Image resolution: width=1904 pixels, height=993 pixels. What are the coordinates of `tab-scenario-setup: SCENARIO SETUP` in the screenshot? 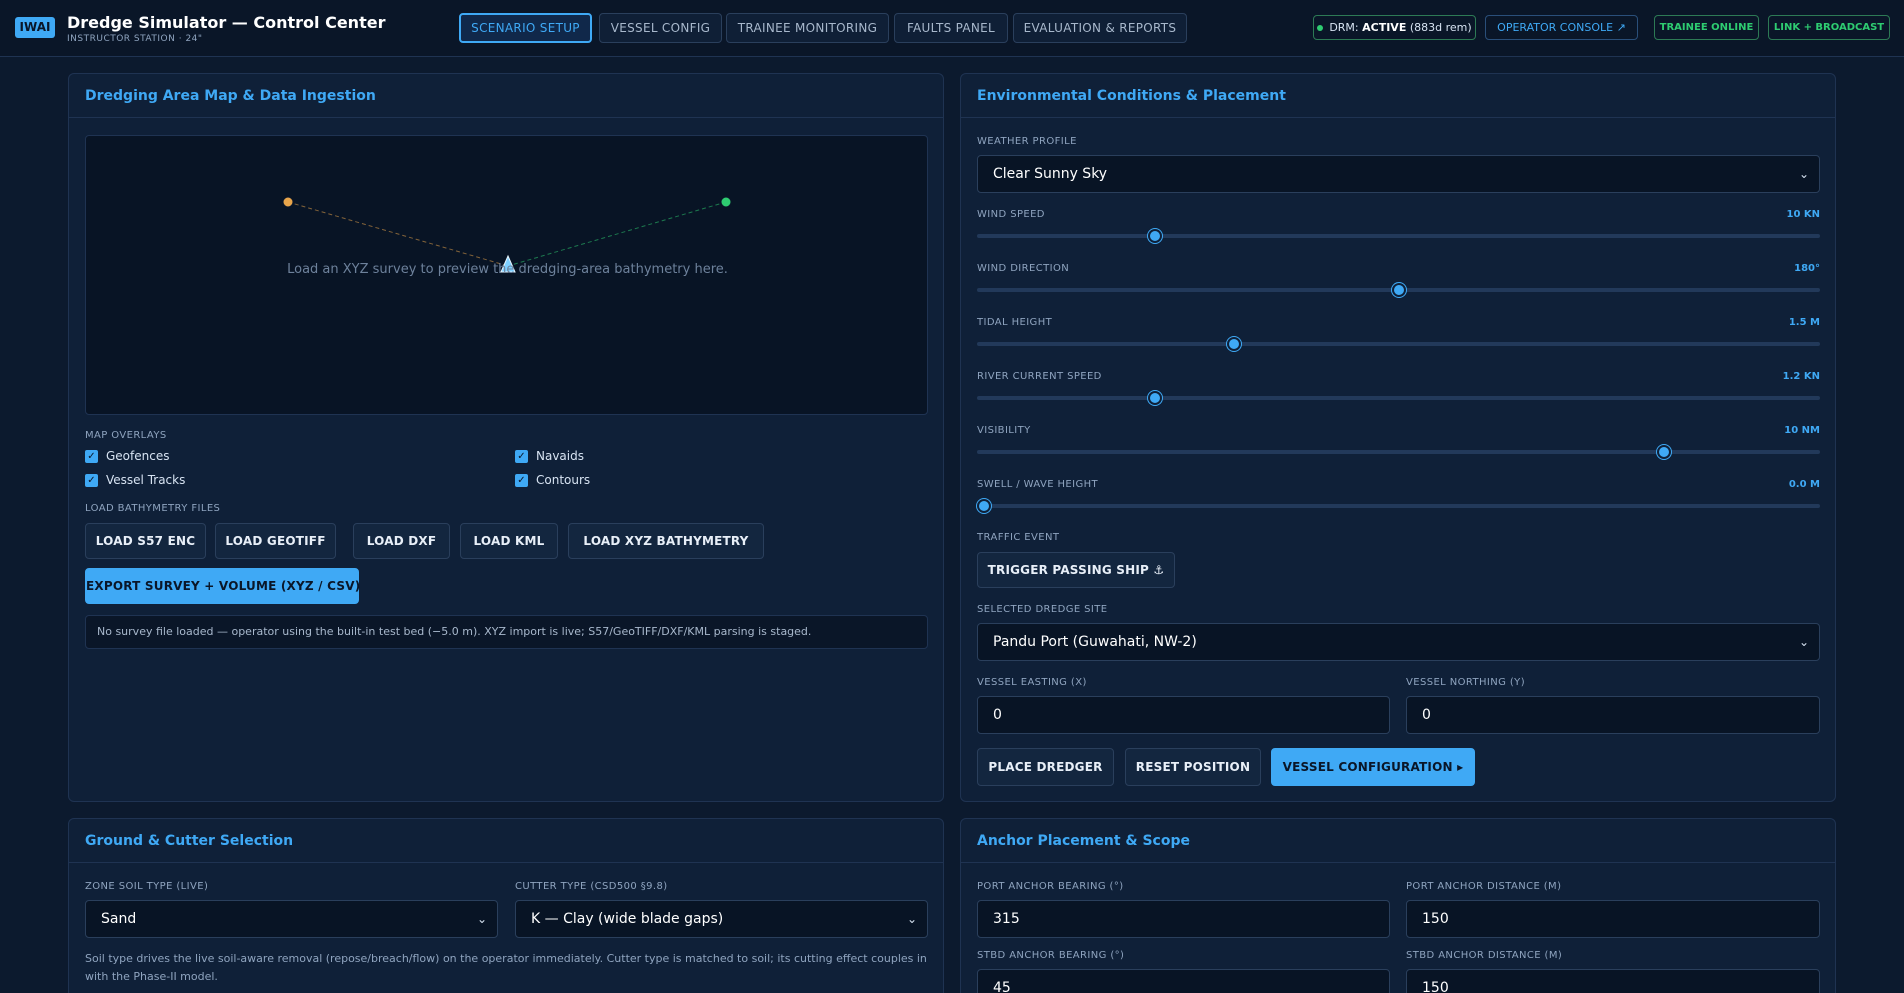 It's located at (525, 28).